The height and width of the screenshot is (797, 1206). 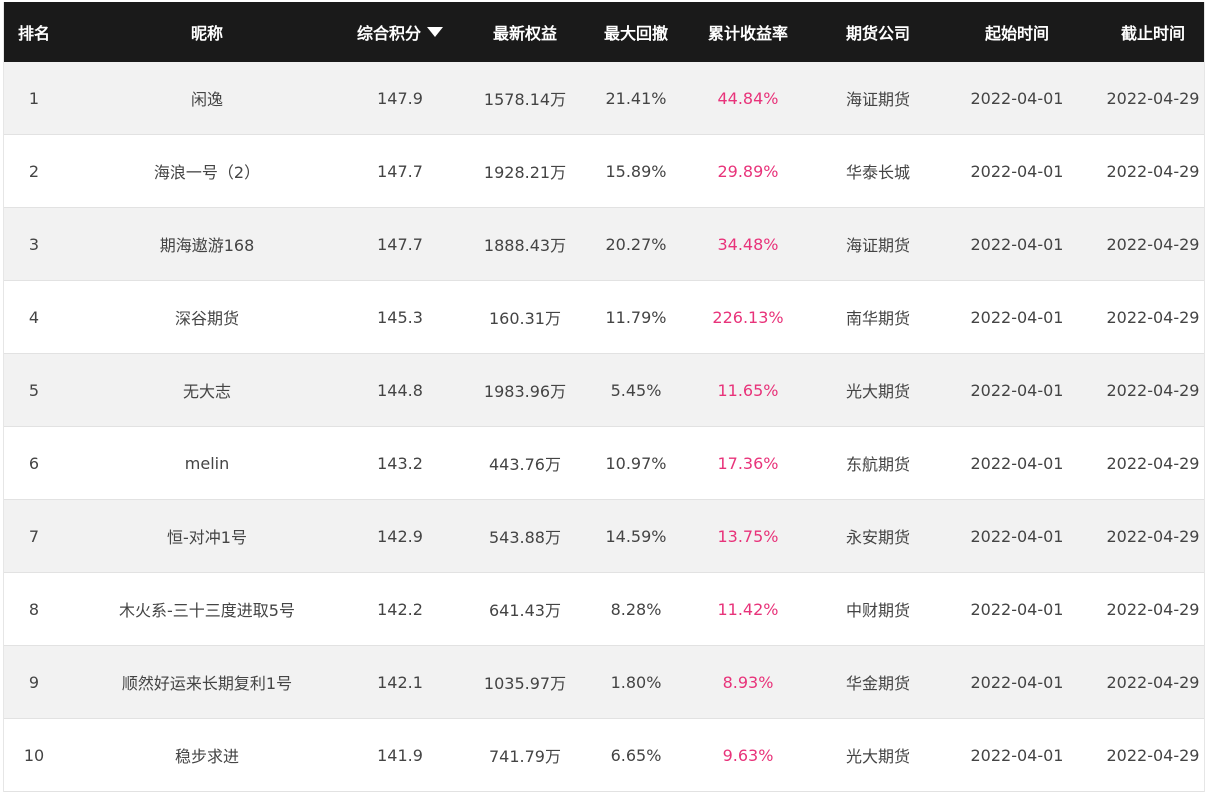 What do you see at coordinates (877, 33) in the screenshot?
I see `header-company: 期货公司` at bounding box center [877, 33].